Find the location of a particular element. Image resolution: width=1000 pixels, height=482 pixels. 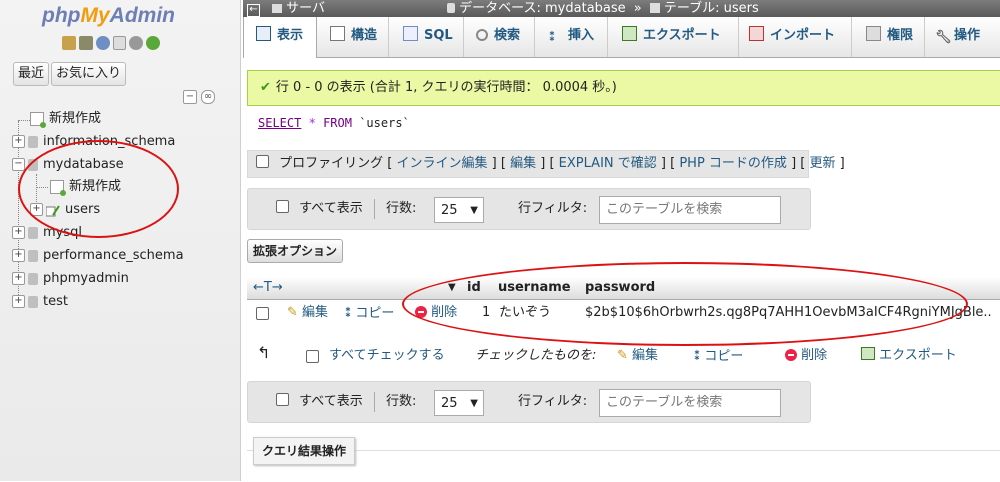

bulk-copy-button: ⁑ コピー is located at coordinates (718, 356).